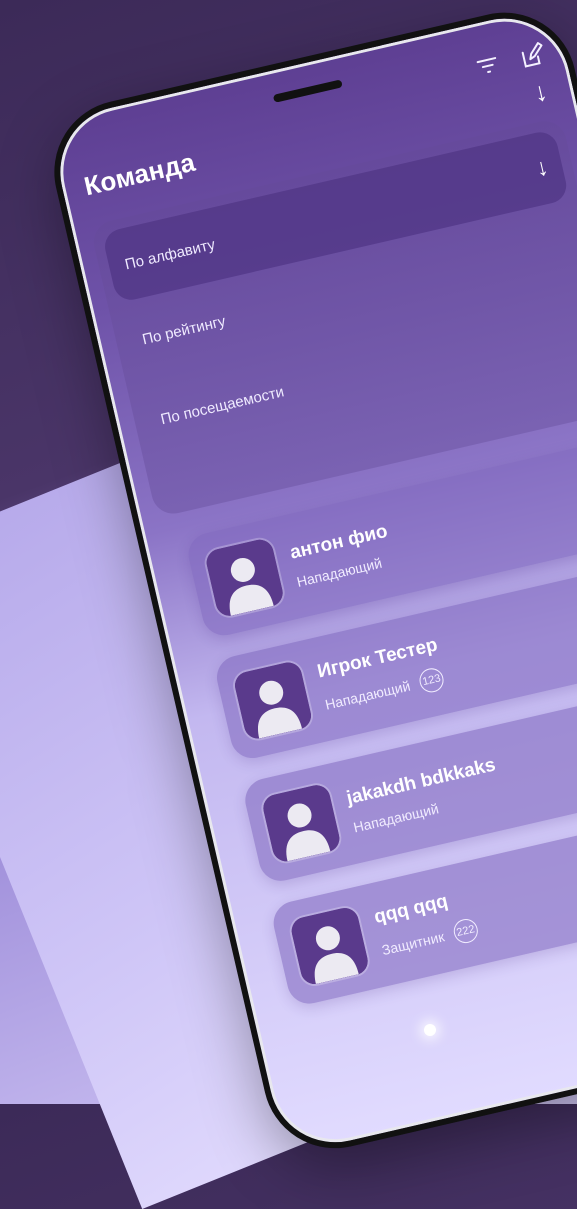 The height and width of the screenshot is (1209, 577). I want to click on filter-icon, so click(488, 66).